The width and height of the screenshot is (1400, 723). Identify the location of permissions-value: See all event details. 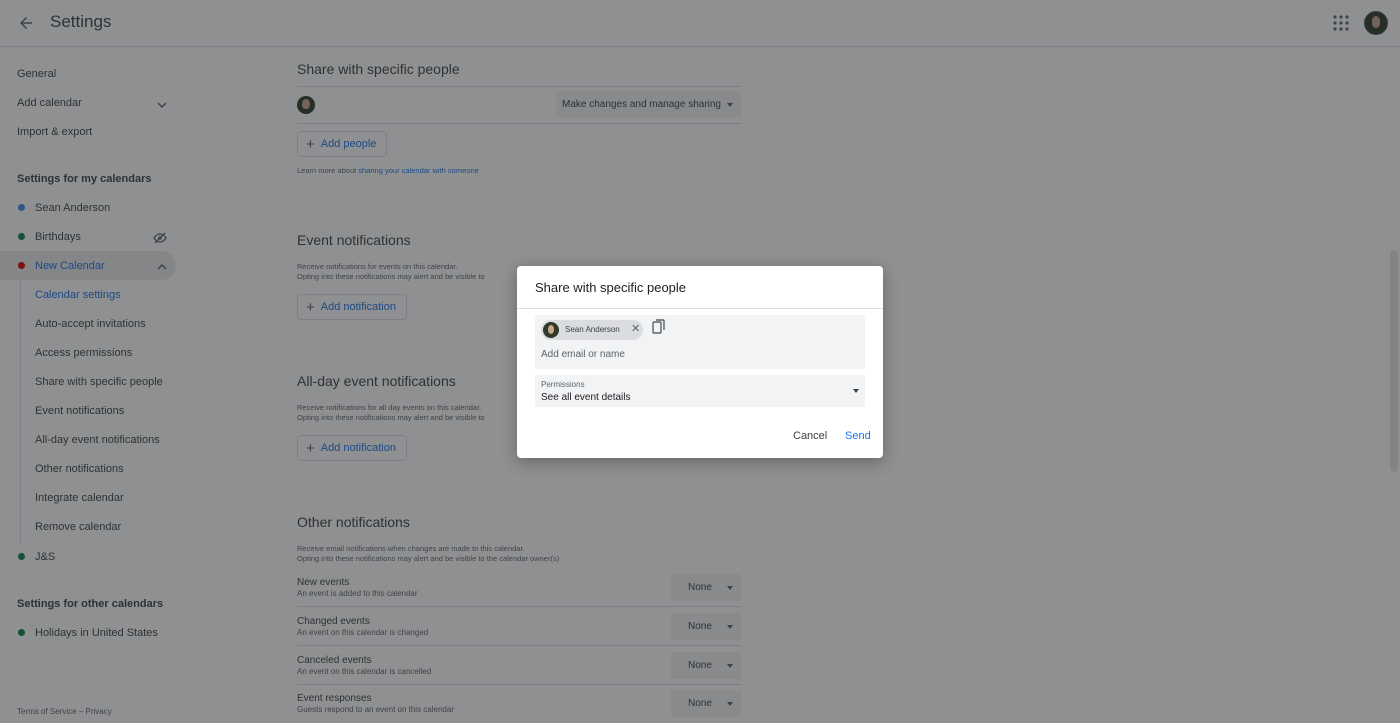
(586, 397).